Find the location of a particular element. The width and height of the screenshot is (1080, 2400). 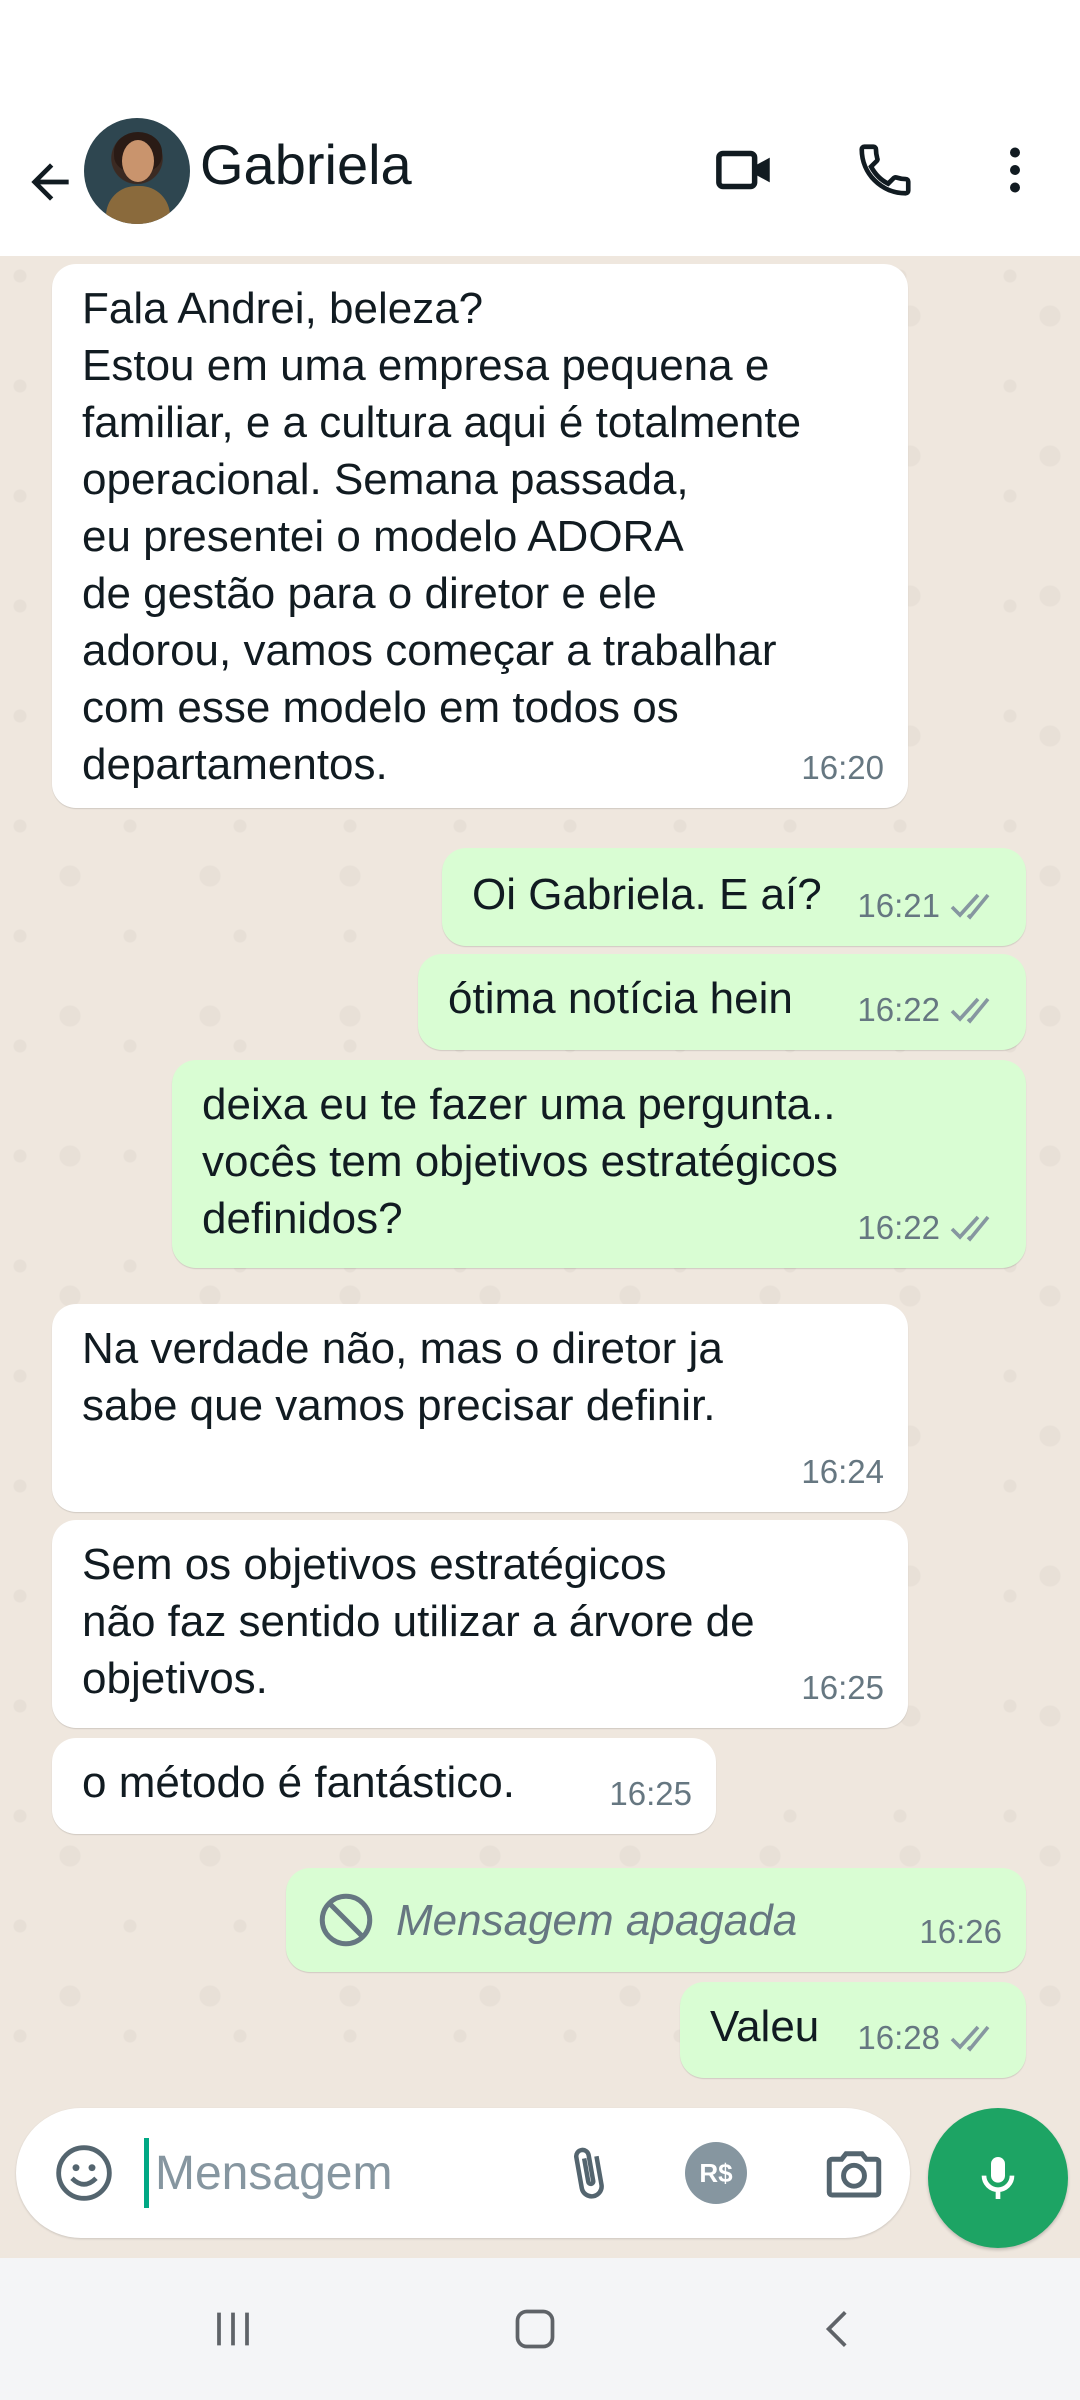

voice-message-button is located at coordinates (998, 2178).